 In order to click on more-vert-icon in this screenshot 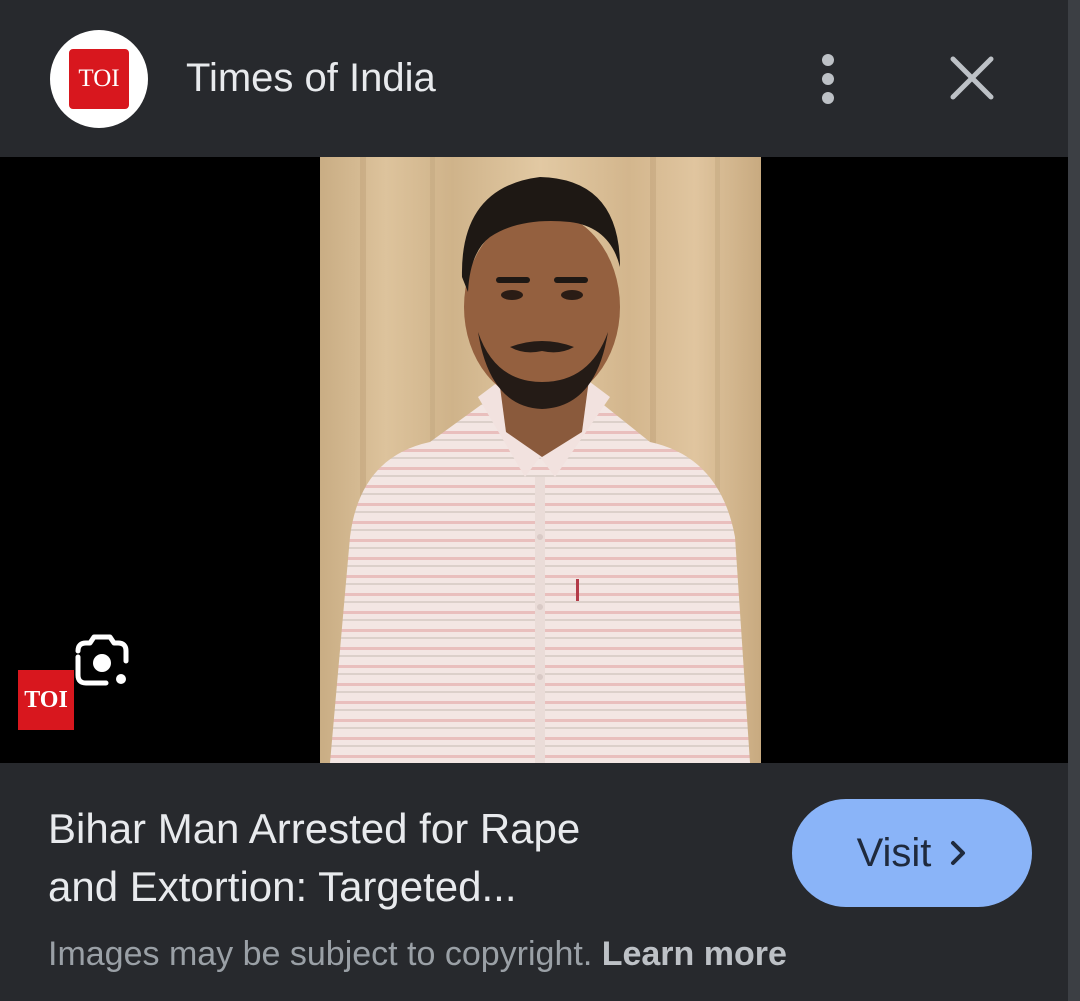, I will do `click(828, 60)`.